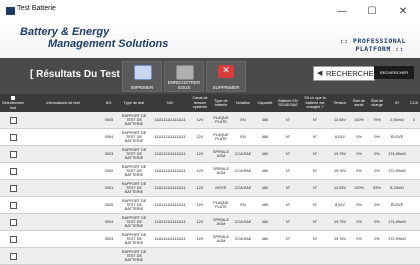 This screenshot has width=420, height=265. I want to click on print-button: IMPRIMER, so click(142, 76).